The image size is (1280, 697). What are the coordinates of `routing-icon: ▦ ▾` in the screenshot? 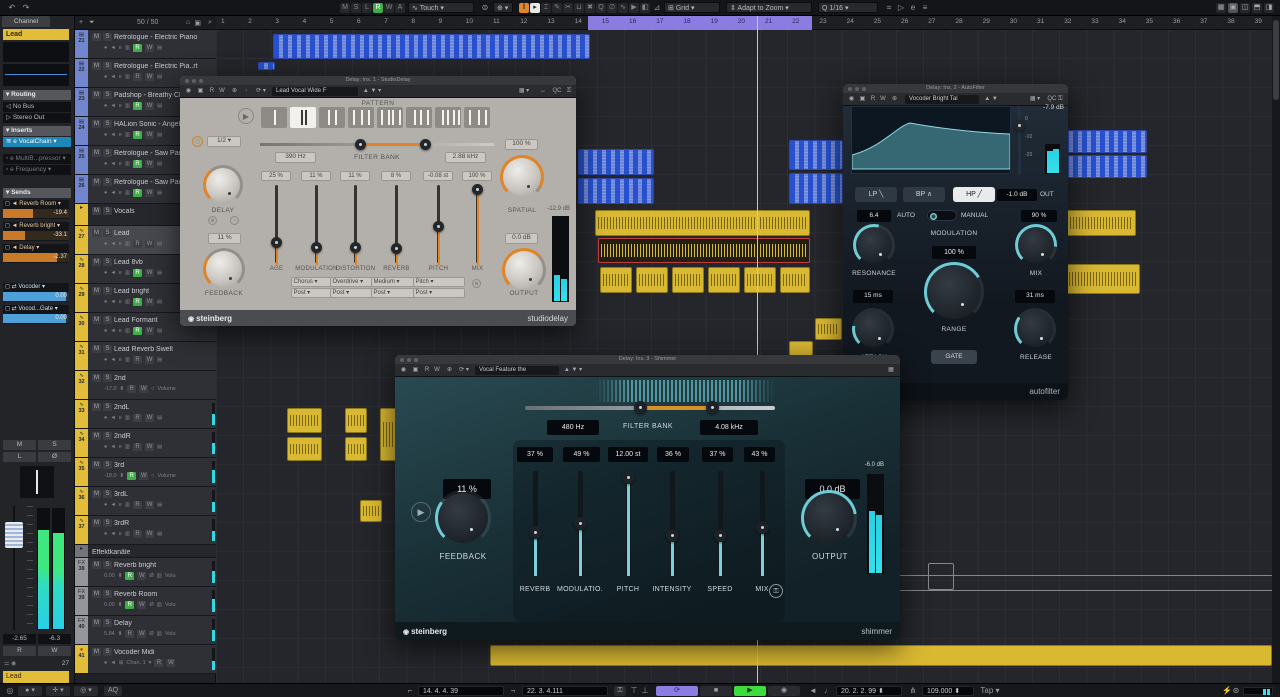 It's located at (524, 91).